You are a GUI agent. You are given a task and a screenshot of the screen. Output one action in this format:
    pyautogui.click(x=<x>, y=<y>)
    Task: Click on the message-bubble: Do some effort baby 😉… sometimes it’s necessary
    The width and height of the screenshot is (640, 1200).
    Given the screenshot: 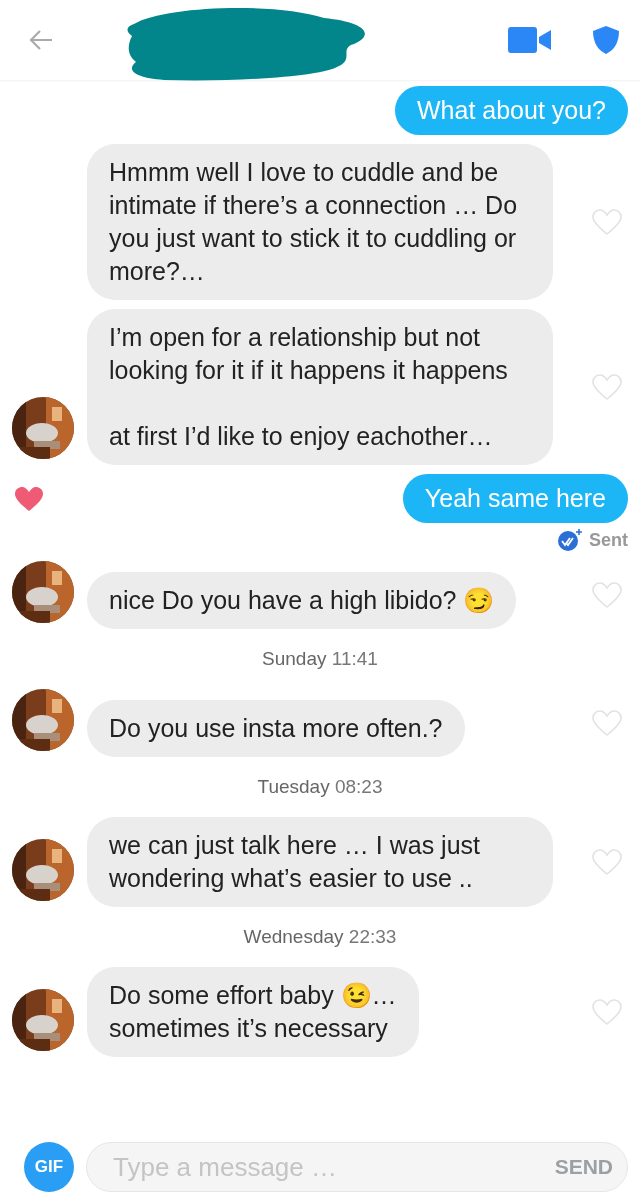 What is the action you would take?
    pyautogui.click(x=253, y=1012)
    